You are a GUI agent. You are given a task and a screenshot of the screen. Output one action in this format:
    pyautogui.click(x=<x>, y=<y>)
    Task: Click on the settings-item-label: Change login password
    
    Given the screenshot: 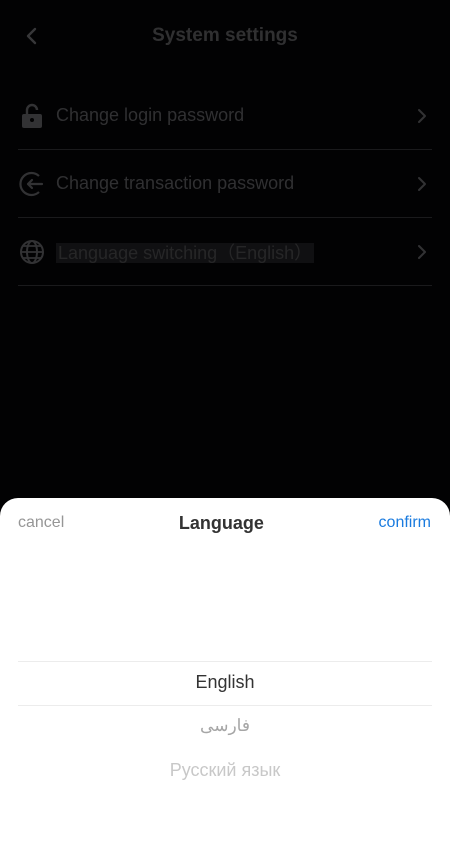 What is the action you would take?
    pyautogui.click(x=150, y=115)
    